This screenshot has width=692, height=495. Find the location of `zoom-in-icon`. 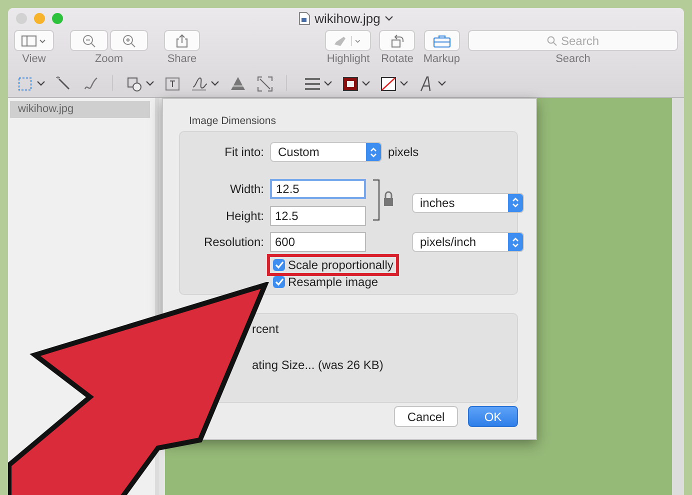

zoom-in-icon is located at coordinates (129, 41).